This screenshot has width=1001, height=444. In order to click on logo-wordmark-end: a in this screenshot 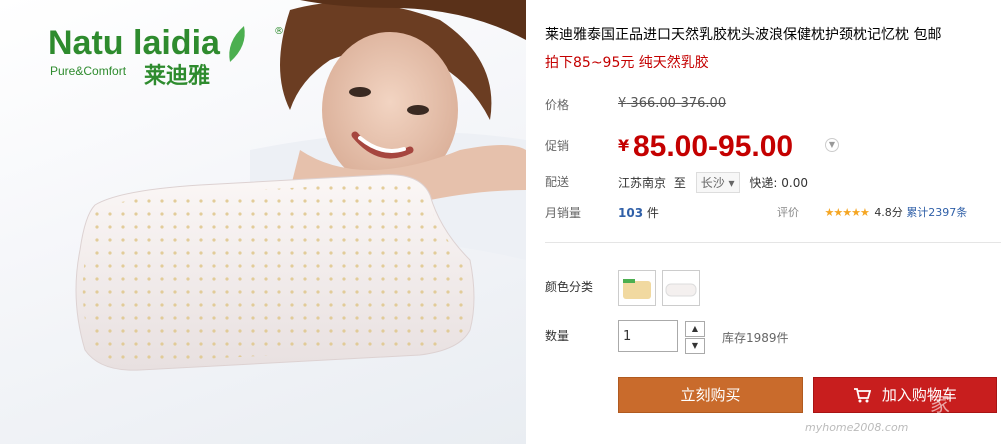, I will do `click(210, 43)`.